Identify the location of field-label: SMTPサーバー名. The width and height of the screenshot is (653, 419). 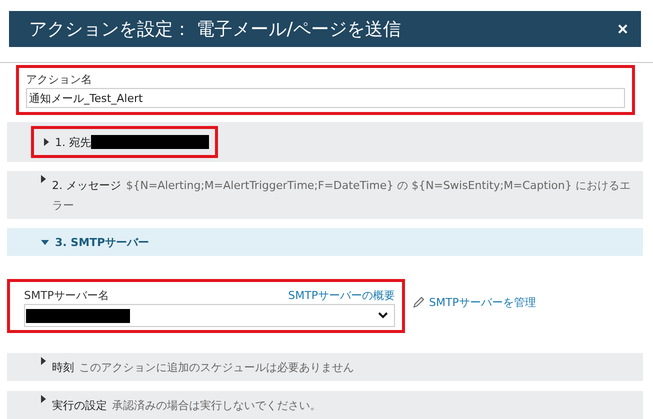
(66, 295).